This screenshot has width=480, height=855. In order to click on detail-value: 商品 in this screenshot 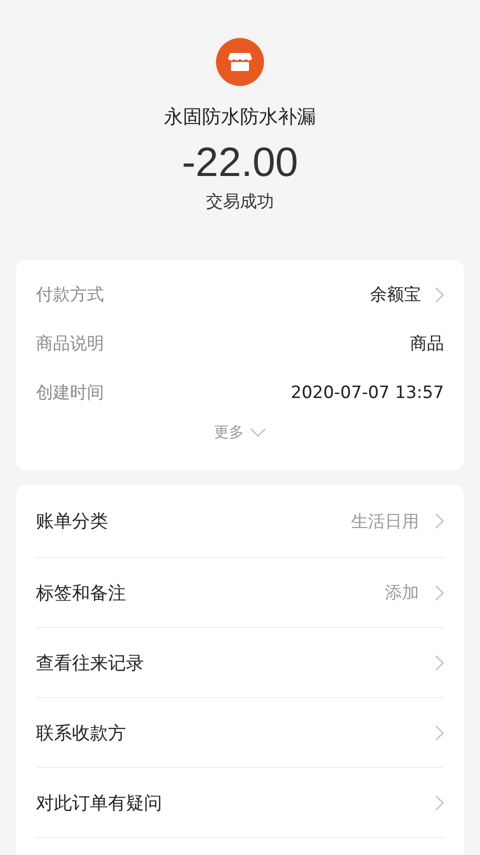, I will do `click(427, 344)`.